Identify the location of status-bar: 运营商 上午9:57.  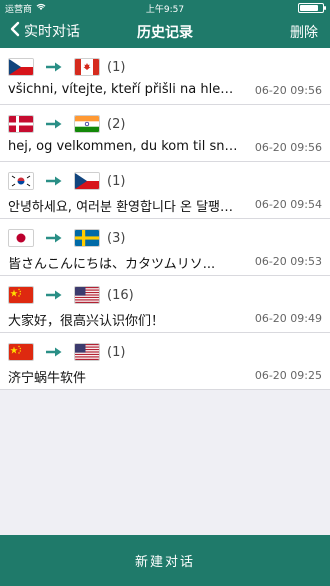
(165, 7).